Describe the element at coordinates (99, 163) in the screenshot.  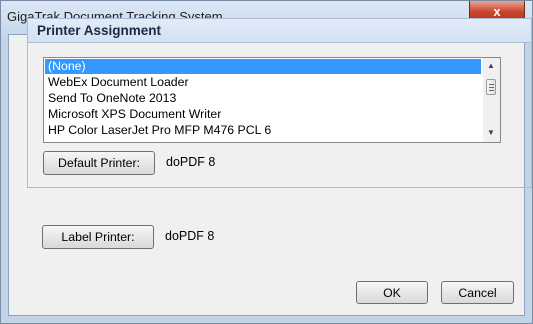
I see `default-printer-button: Default Printer:` at that location.